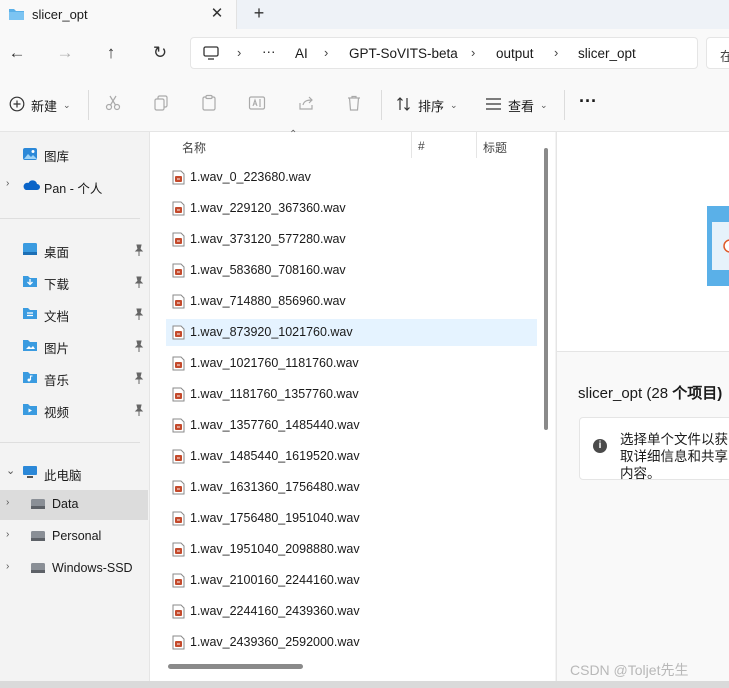  I want to click on breadcrumb-ai: AI, so click(301, 53).